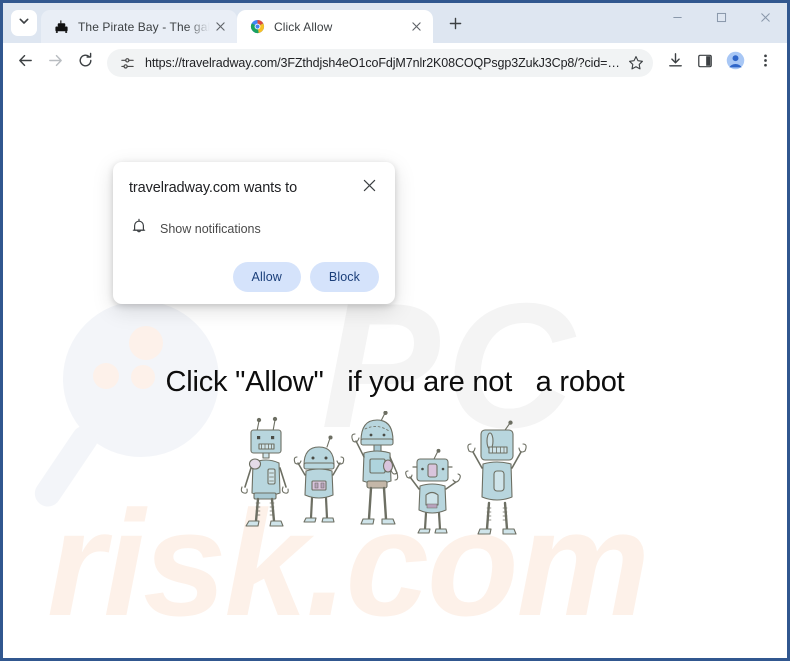 The width and height of the screenshot is (790, 661). I want to click on side-panel-icon, so click(705, 63).